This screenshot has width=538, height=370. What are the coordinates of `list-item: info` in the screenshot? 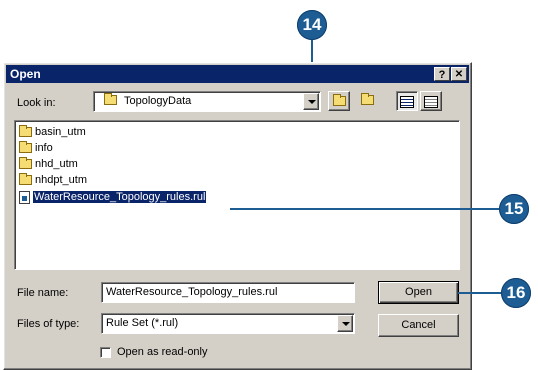 It's located at (36, 148).